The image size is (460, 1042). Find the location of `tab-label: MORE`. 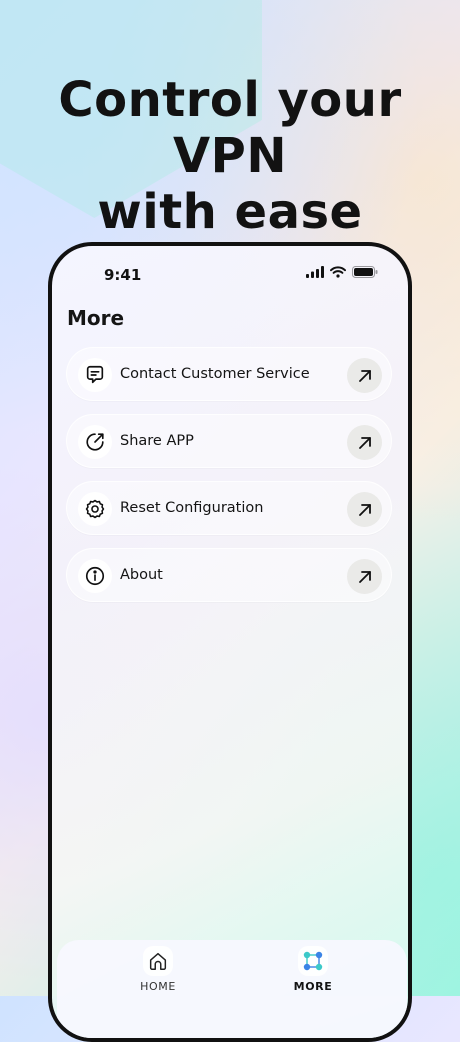

tab-label: MORE is located at coordinates (313, 986).